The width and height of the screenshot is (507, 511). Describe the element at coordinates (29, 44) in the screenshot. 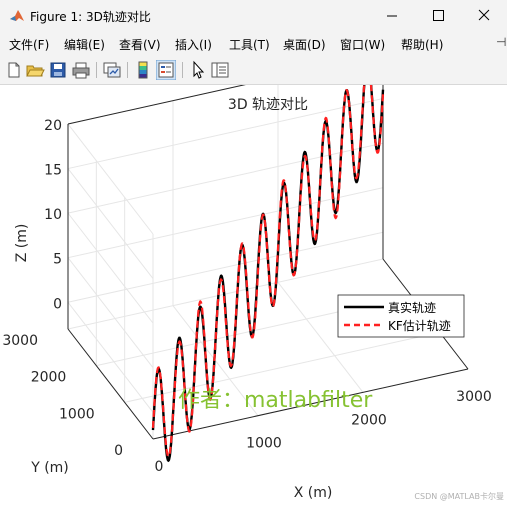

I see `menu-file: 文件(F)` at that location.